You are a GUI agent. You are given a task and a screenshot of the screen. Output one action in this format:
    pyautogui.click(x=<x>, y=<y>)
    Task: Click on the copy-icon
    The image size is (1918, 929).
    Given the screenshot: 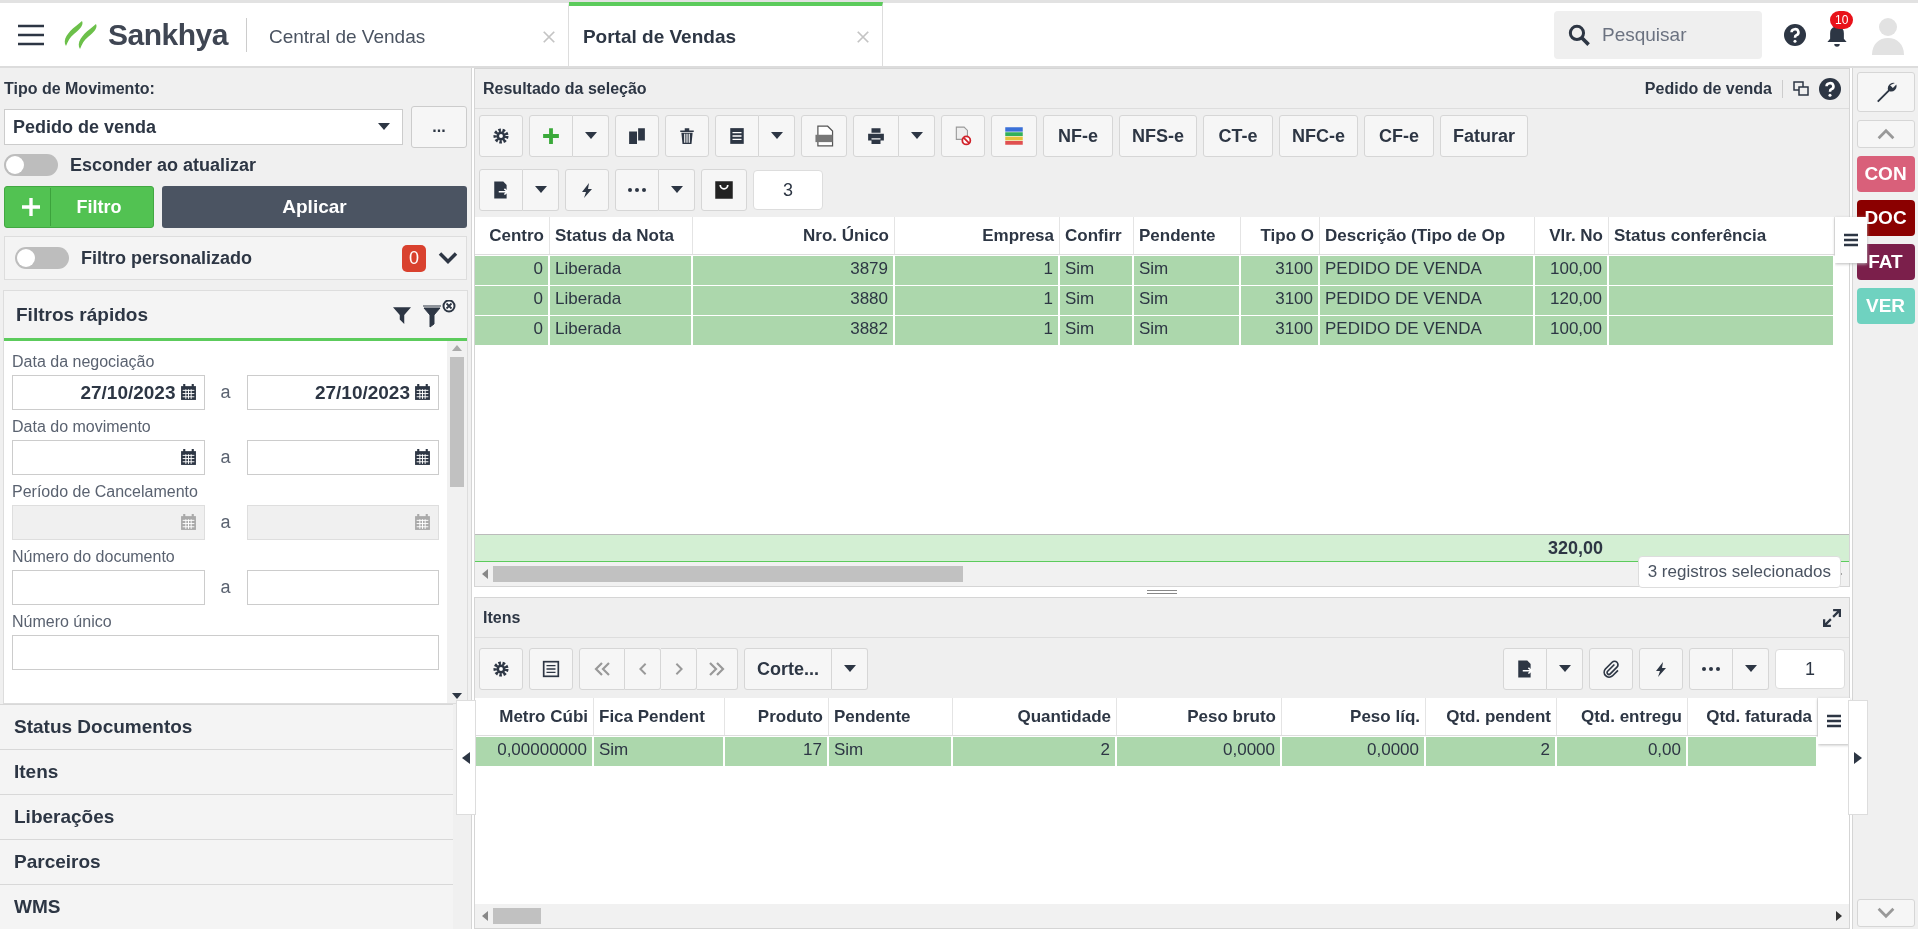 What is the action you would take?
    pyautogui.click(x=637, y=136)
    